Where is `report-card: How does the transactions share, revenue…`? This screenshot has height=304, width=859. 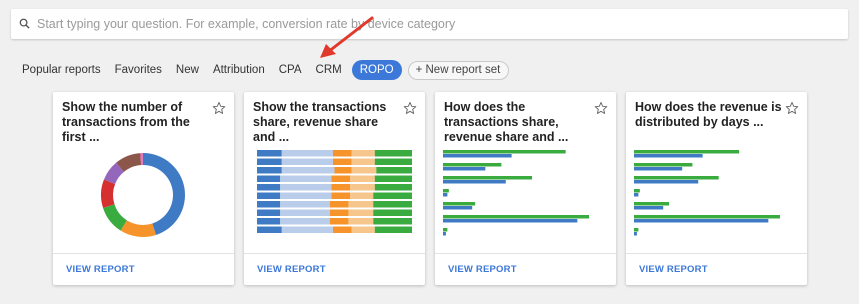
report-card: How does the transactions share, revenue… is located at coordinates (525, 188).